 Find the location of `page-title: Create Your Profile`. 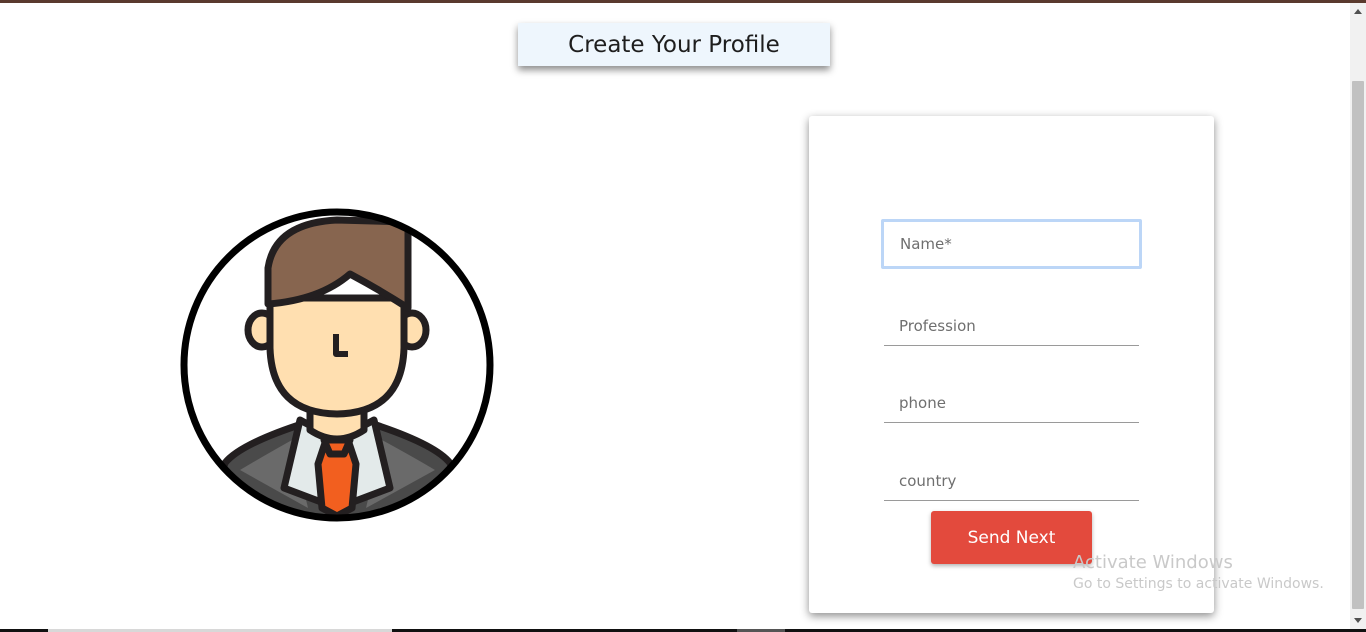

page-title: Create Your Profile is located at coordinates (674, 44).